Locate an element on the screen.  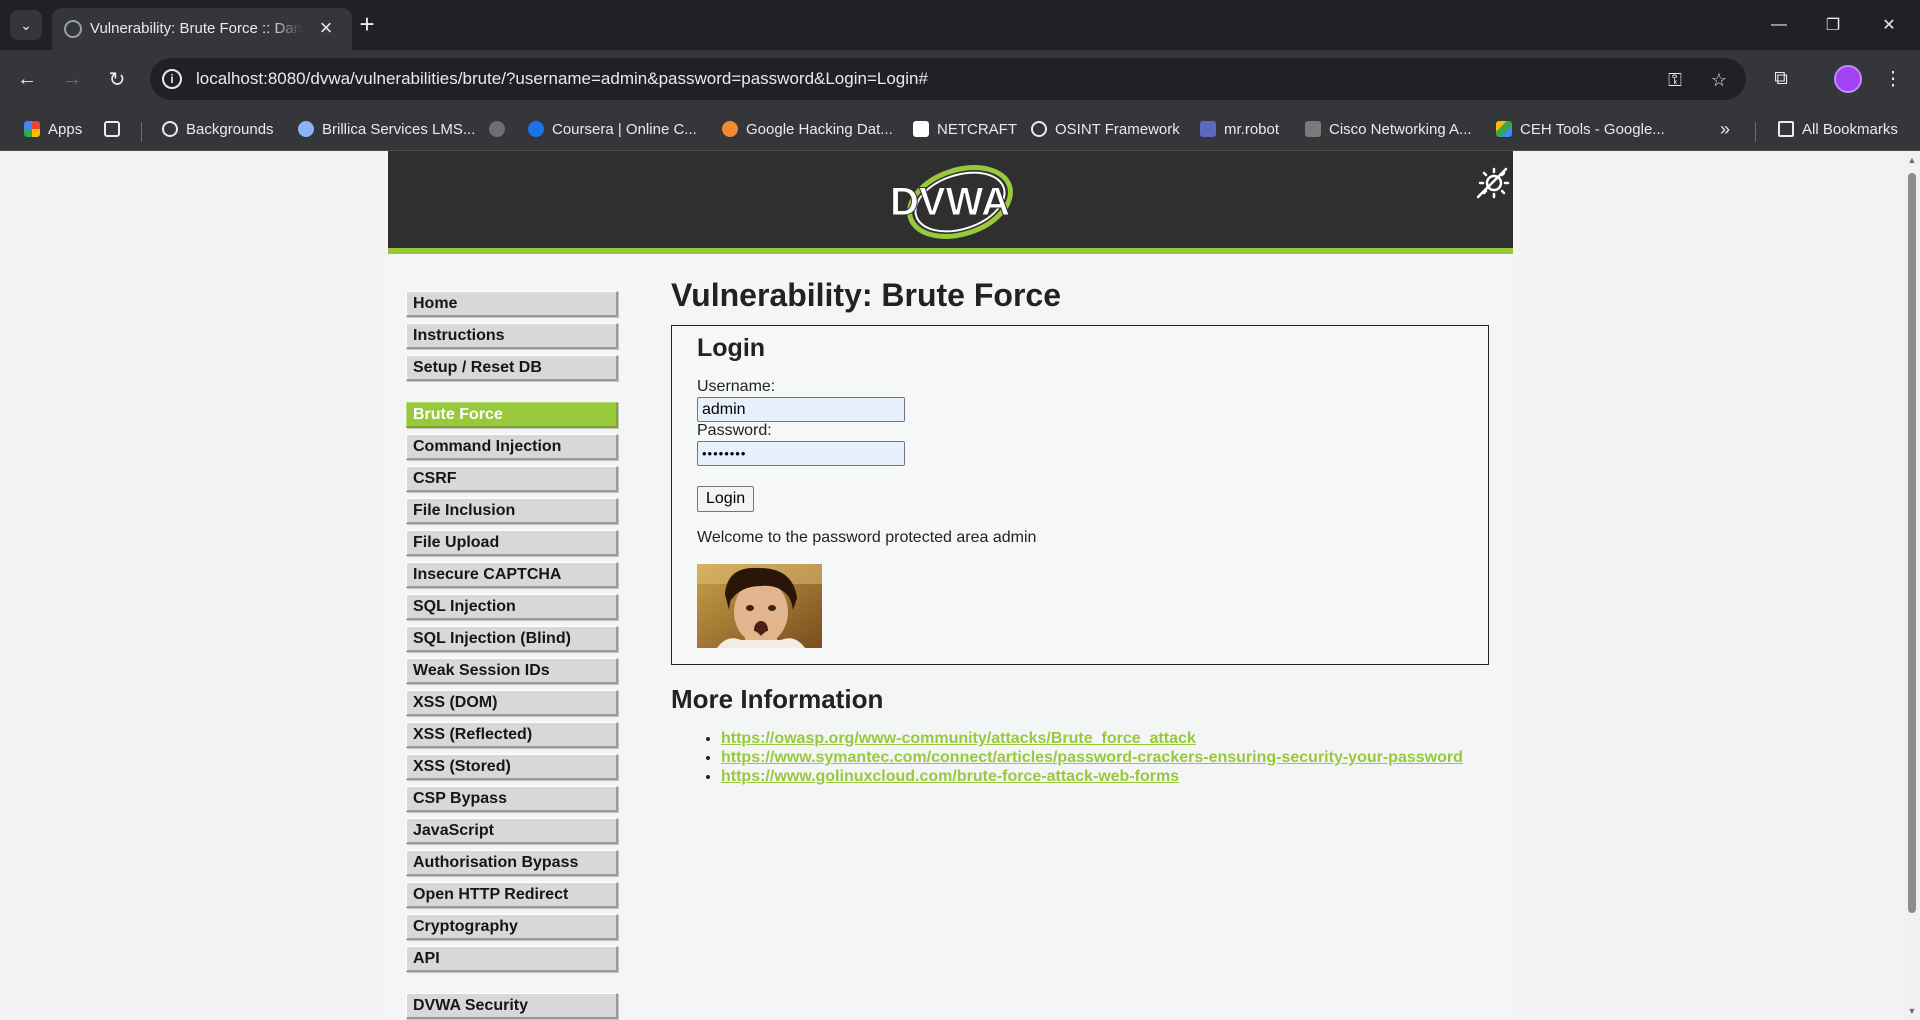
site-info-icon: i is located at coordinates (172, 79).